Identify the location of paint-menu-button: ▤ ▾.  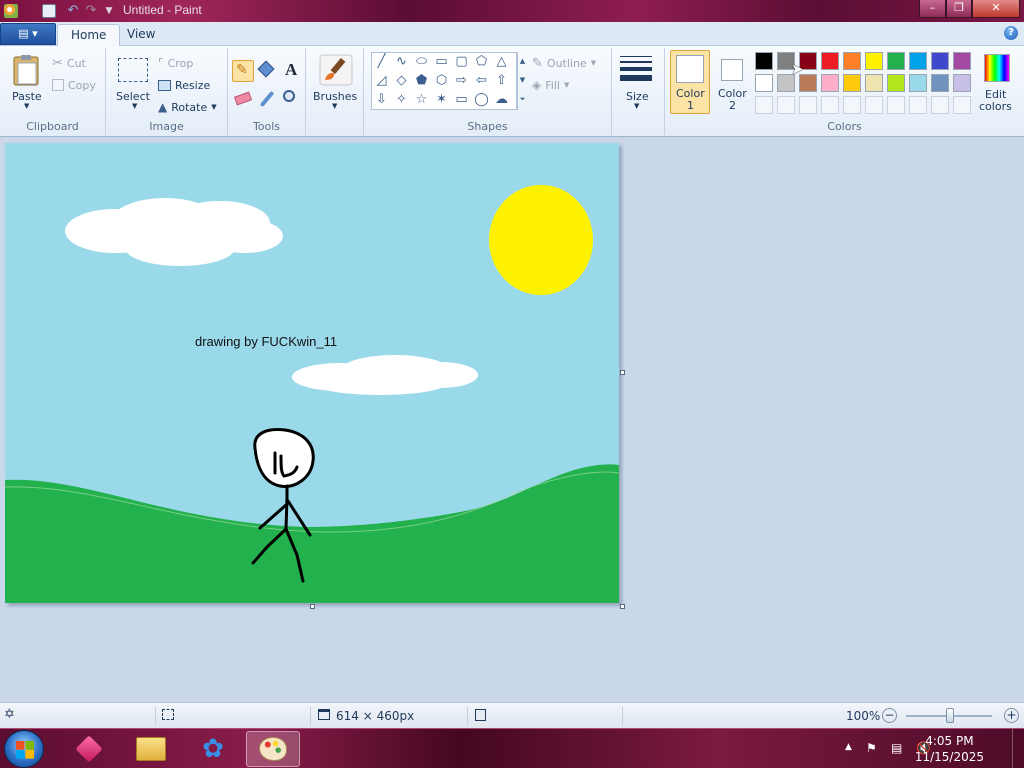
(28, 34).